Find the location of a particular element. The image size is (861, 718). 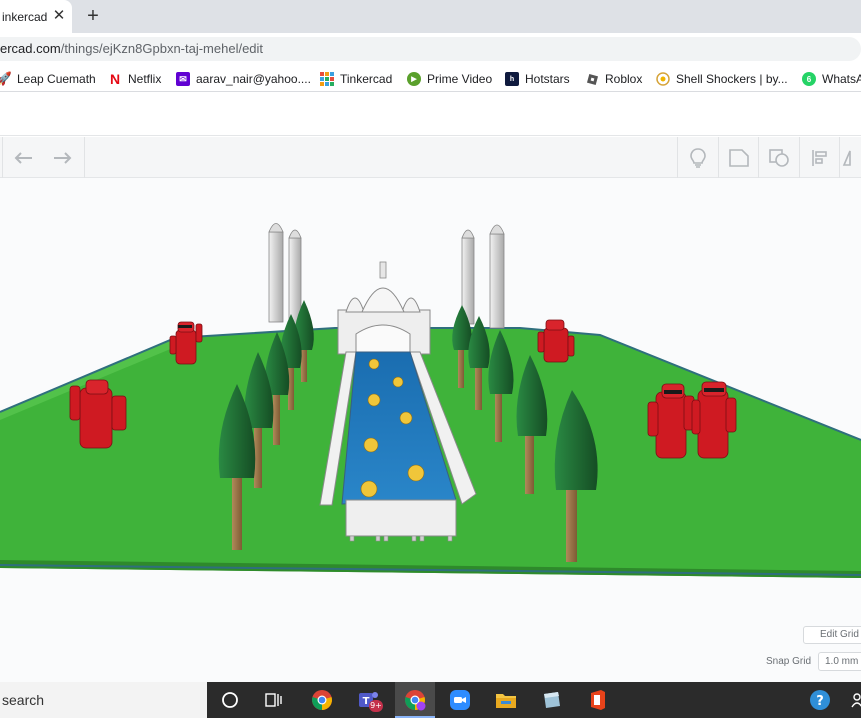

align-icon is located at coordinates (820, 157).